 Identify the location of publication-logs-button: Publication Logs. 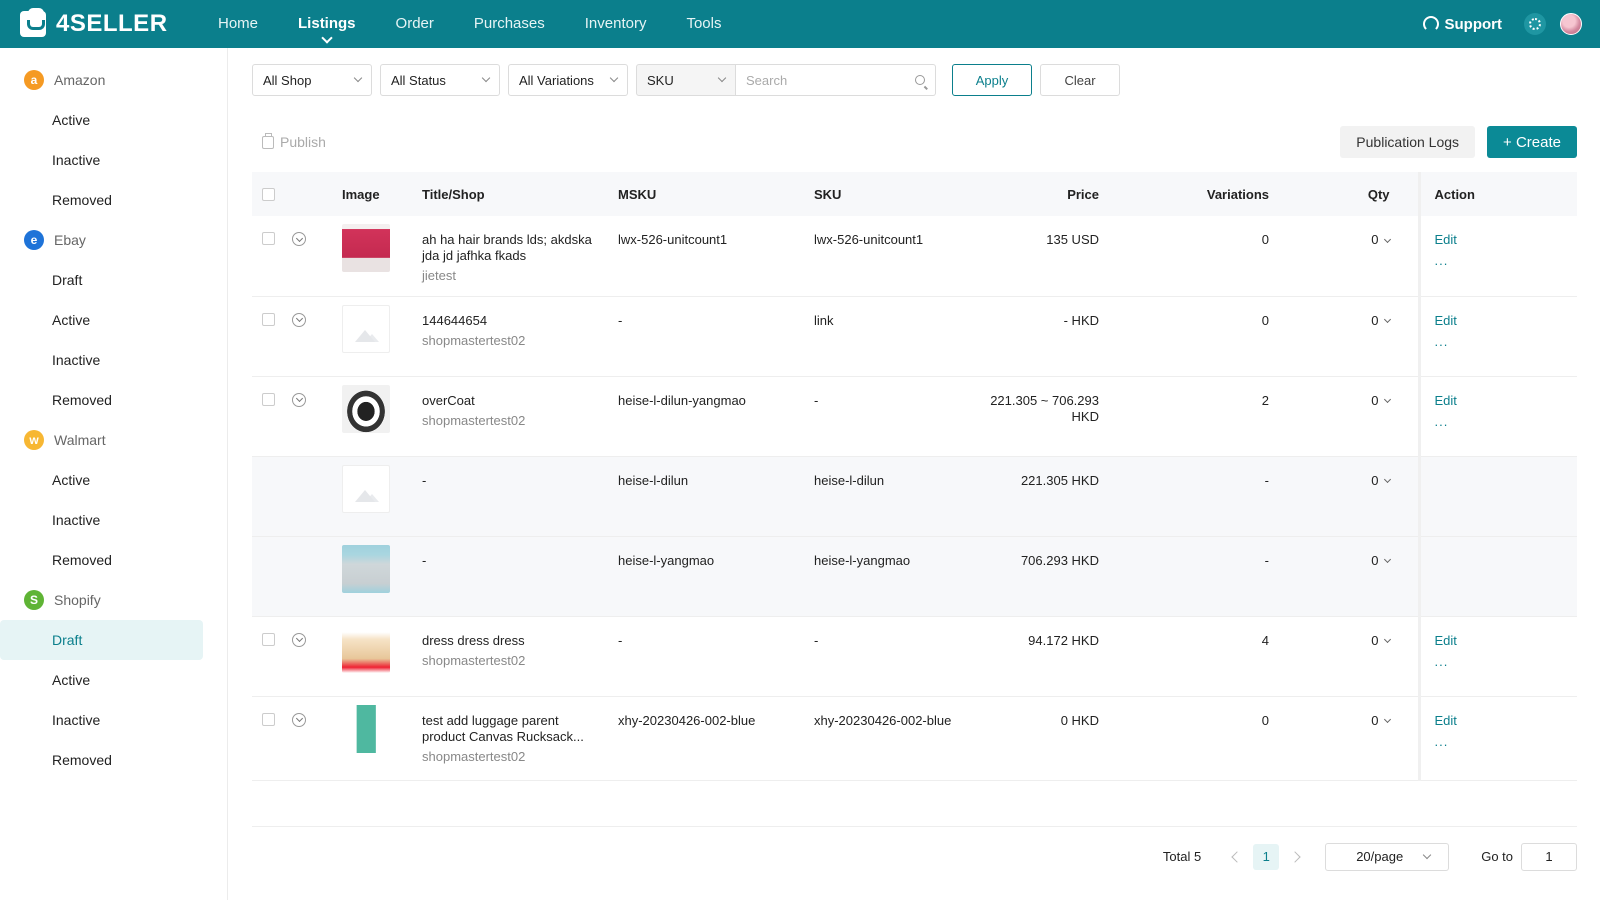
(1408, 142).